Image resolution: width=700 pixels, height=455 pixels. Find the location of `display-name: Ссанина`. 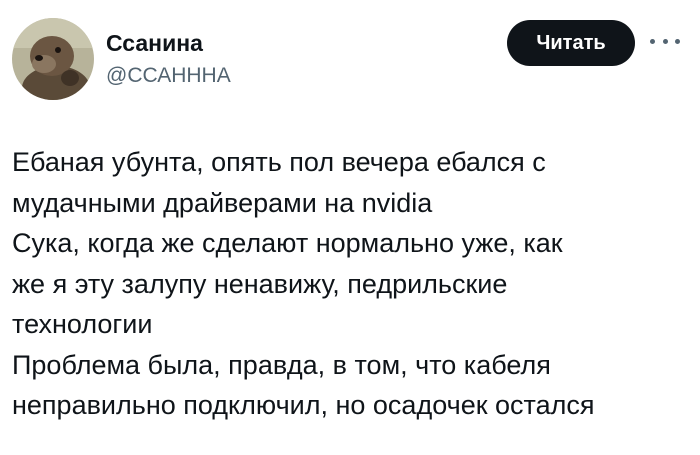

display-name: Ссанина is located at coordinates (154, 43).